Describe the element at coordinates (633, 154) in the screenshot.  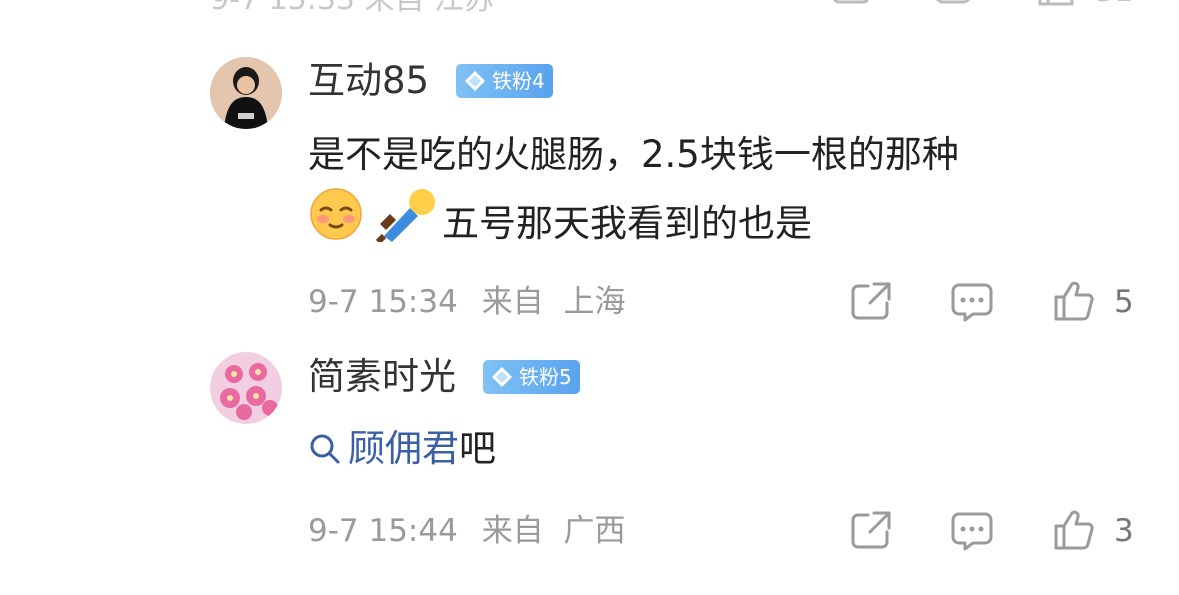
I see `comment-text-line-1: 是不是吃的火腿肠，2.5块钱一根的那种` at that location.